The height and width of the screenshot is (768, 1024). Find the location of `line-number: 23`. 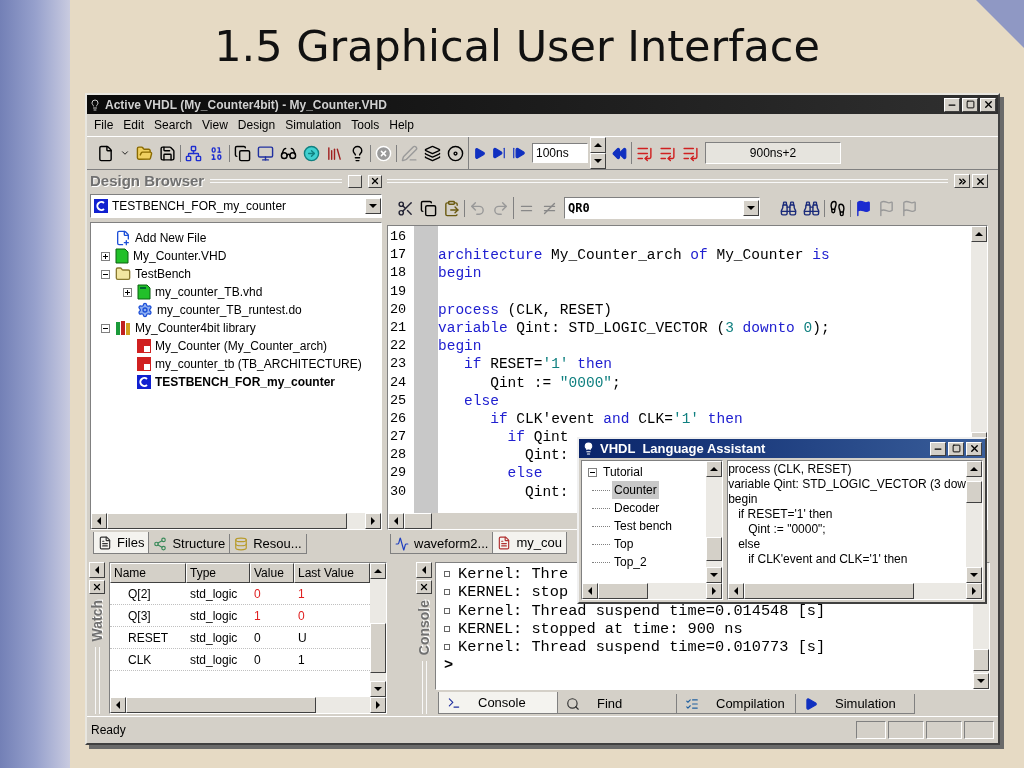

line-number: 23 is located at coordinates (398, 364).